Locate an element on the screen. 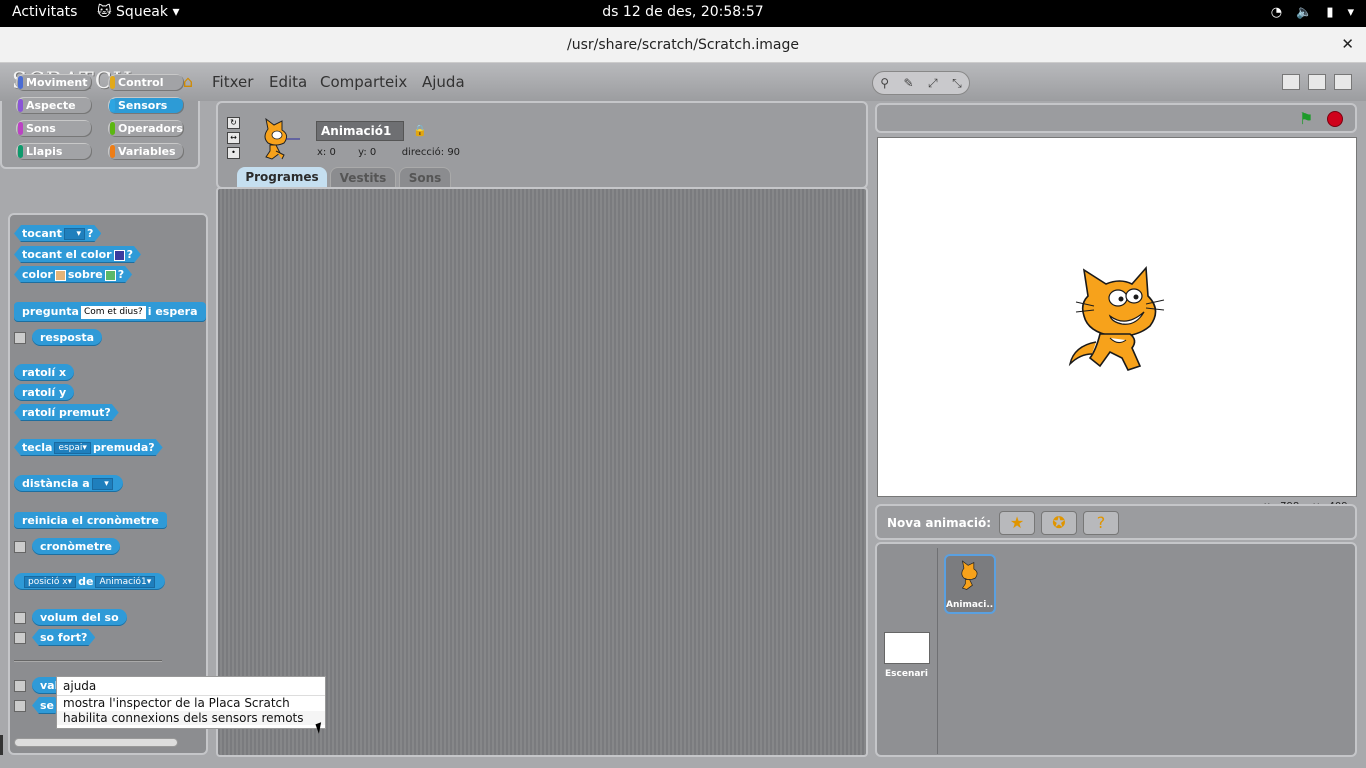 The image size is (1366, 768). block-text: tocant el color is located at coordinates (67, 254).